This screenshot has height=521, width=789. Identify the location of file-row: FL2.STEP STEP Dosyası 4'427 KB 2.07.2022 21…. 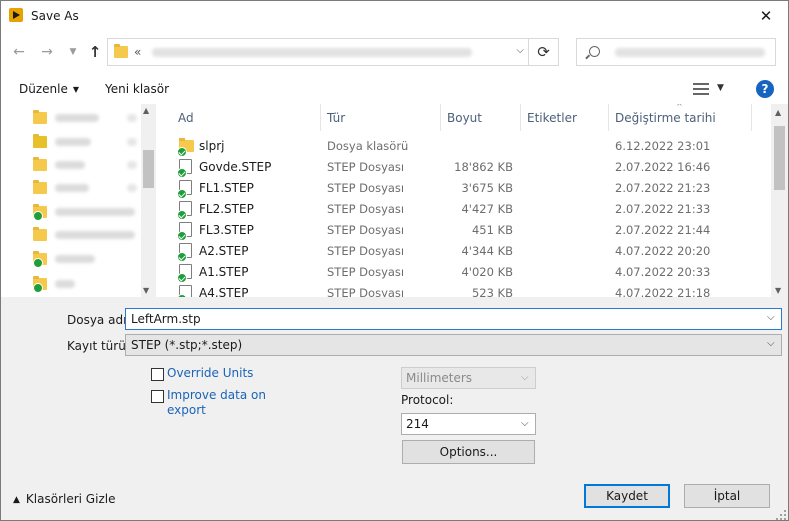
(463, 209).